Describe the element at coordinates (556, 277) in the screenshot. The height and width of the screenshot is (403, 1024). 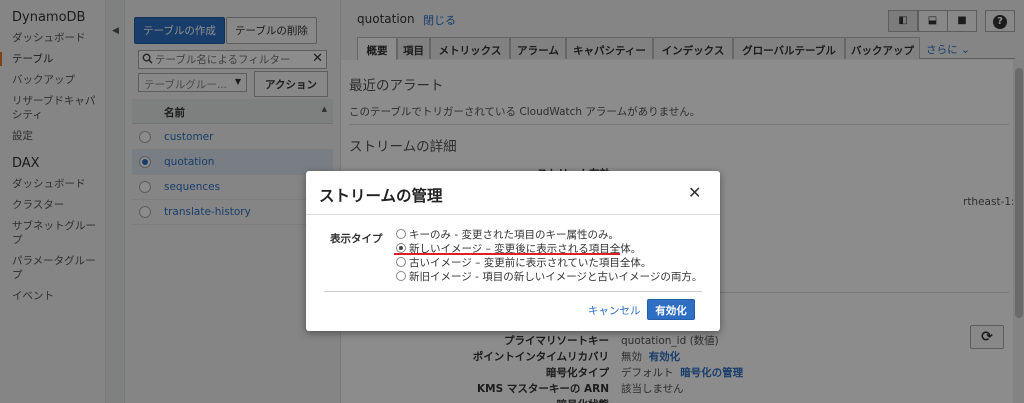
I see `option-label: 新旧イメージ - 項目の新しいイメージと古いイメージの両方。` at that location.